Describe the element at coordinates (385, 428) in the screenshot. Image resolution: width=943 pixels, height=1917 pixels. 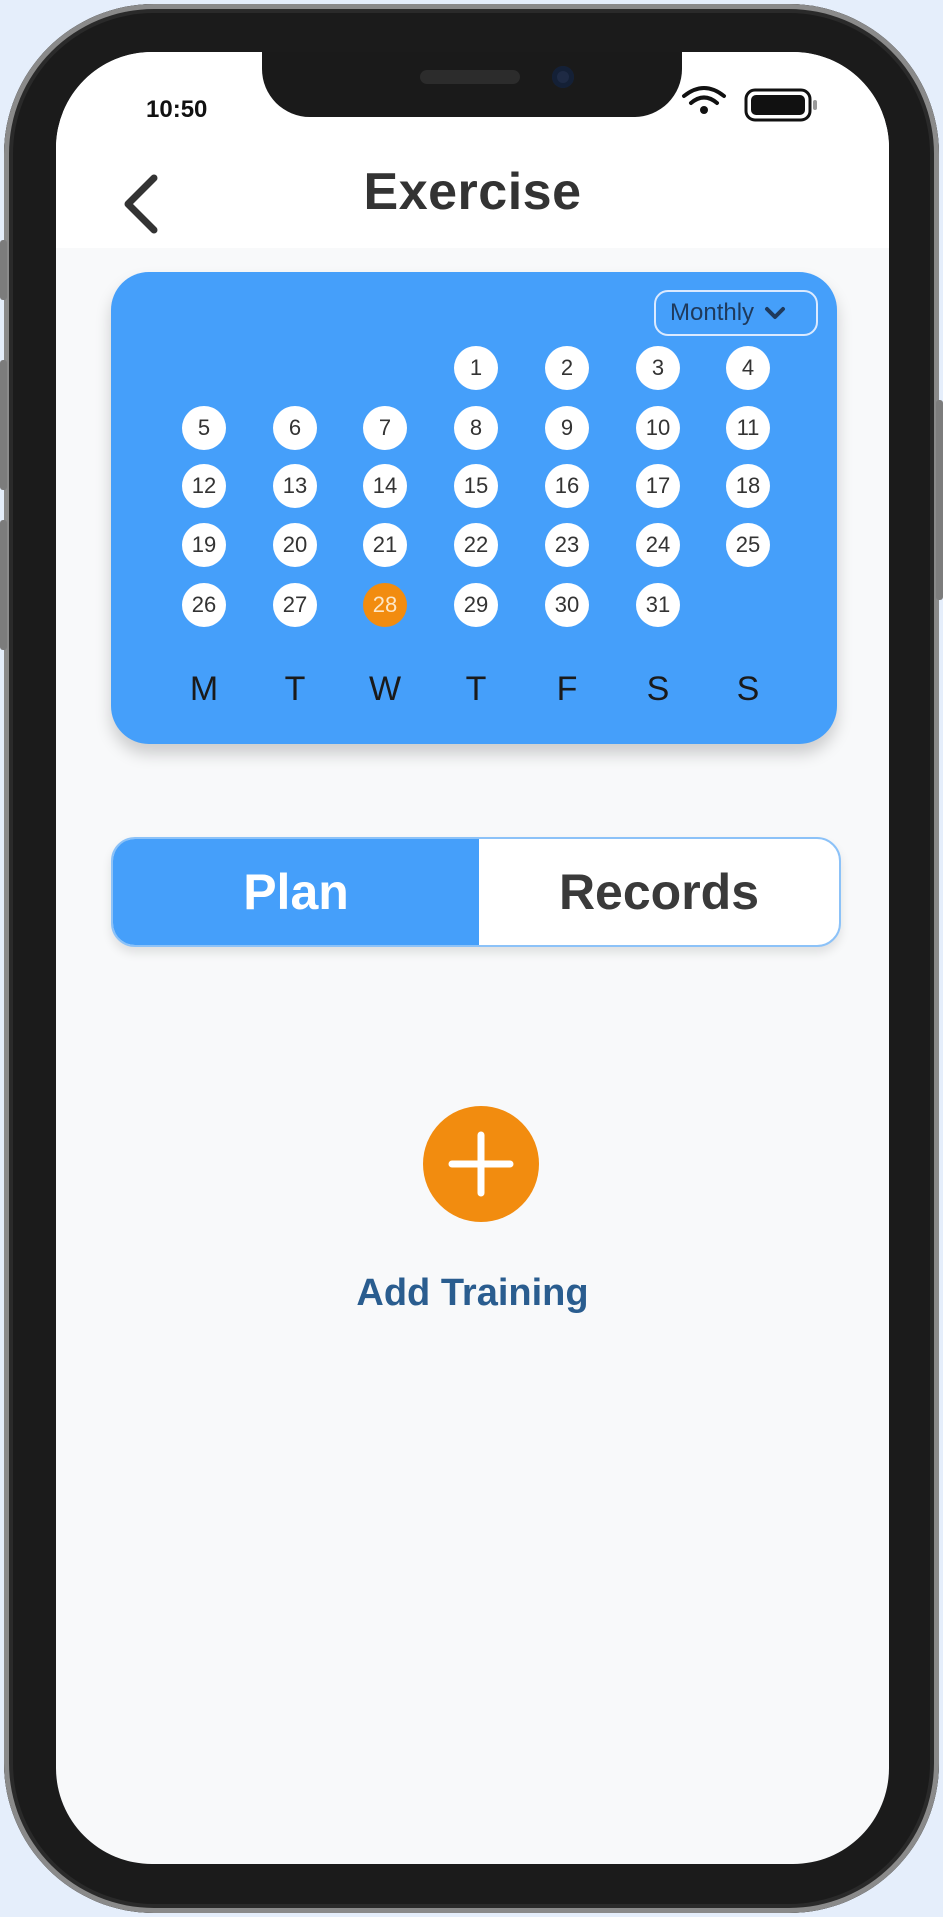
I see `calendar-day: 7` at that location.